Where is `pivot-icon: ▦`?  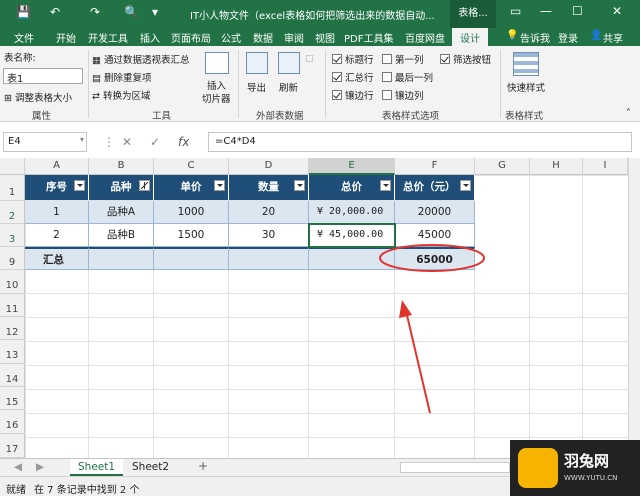 pivot-icon: ▦ is located at coordinates (96, 60).